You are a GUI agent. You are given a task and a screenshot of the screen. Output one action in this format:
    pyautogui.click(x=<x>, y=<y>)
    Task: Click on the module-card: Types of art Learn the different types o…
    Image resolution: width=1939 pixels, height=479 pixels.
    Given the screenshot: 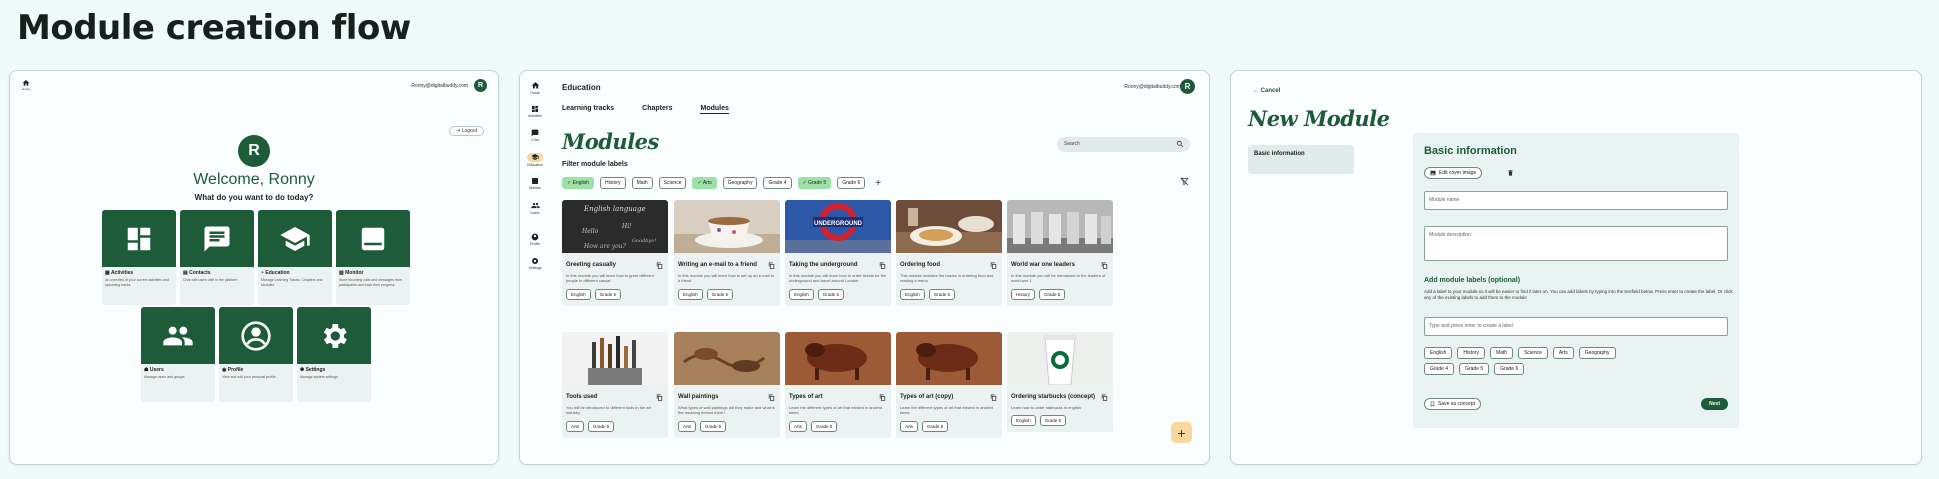 What is the action you would take?
    pyautogui.click(x=838, y=385)
    